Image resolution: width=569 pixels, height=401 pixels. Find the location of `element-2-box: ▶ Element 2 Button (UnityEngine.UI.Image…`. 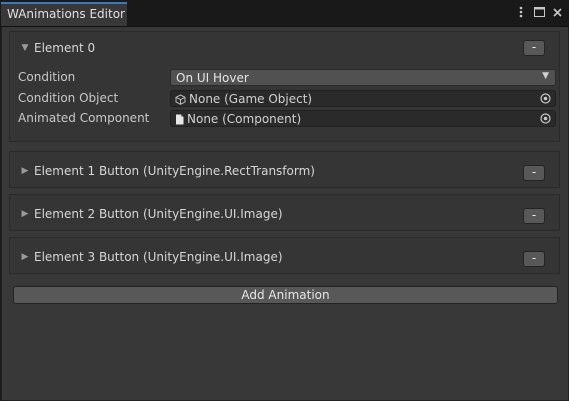

element-2-box: ▶ Element 2 Button (UnityEngine.UI.Image… is located at coordinates (284, 212).